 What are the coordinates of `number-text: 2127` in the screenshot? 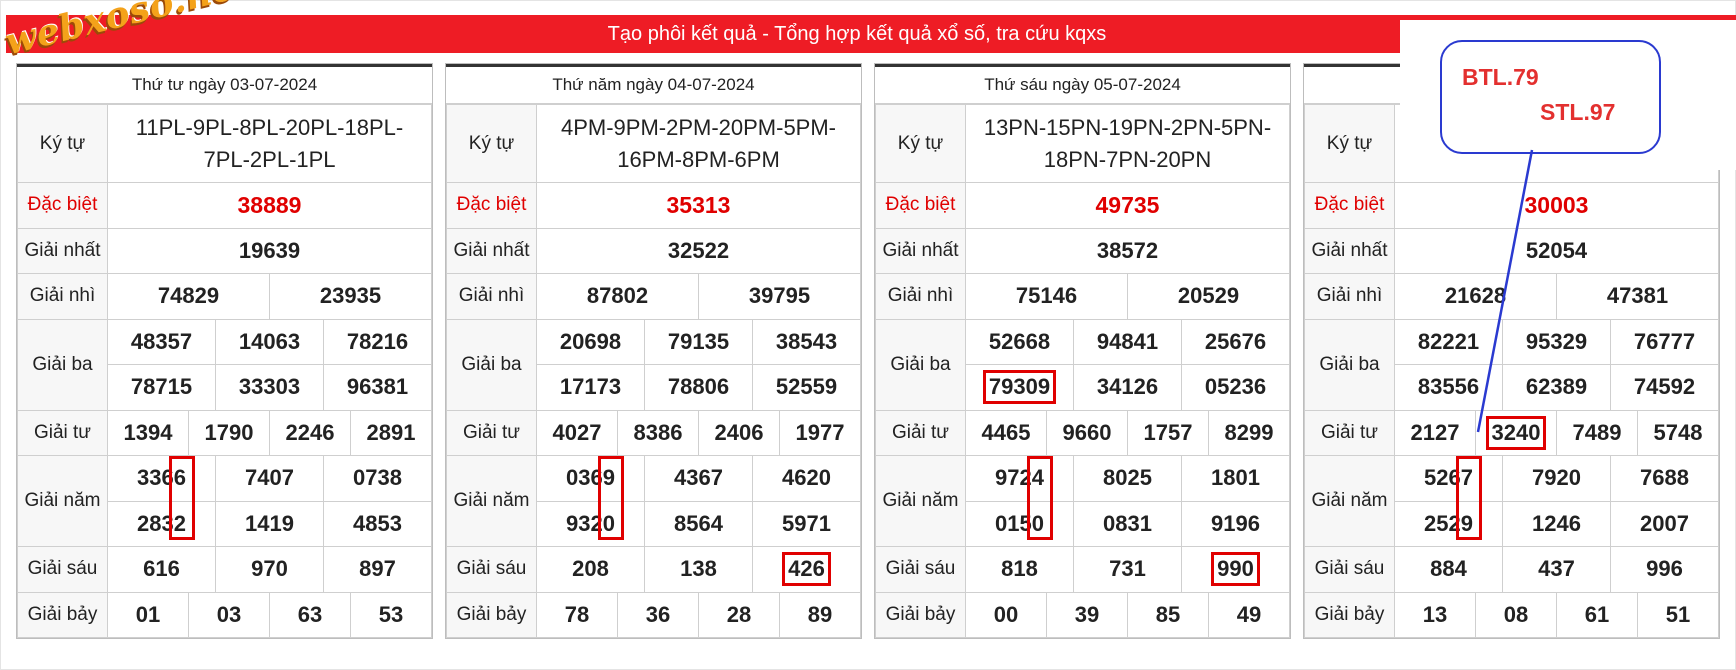 It's located at (1435, 432).